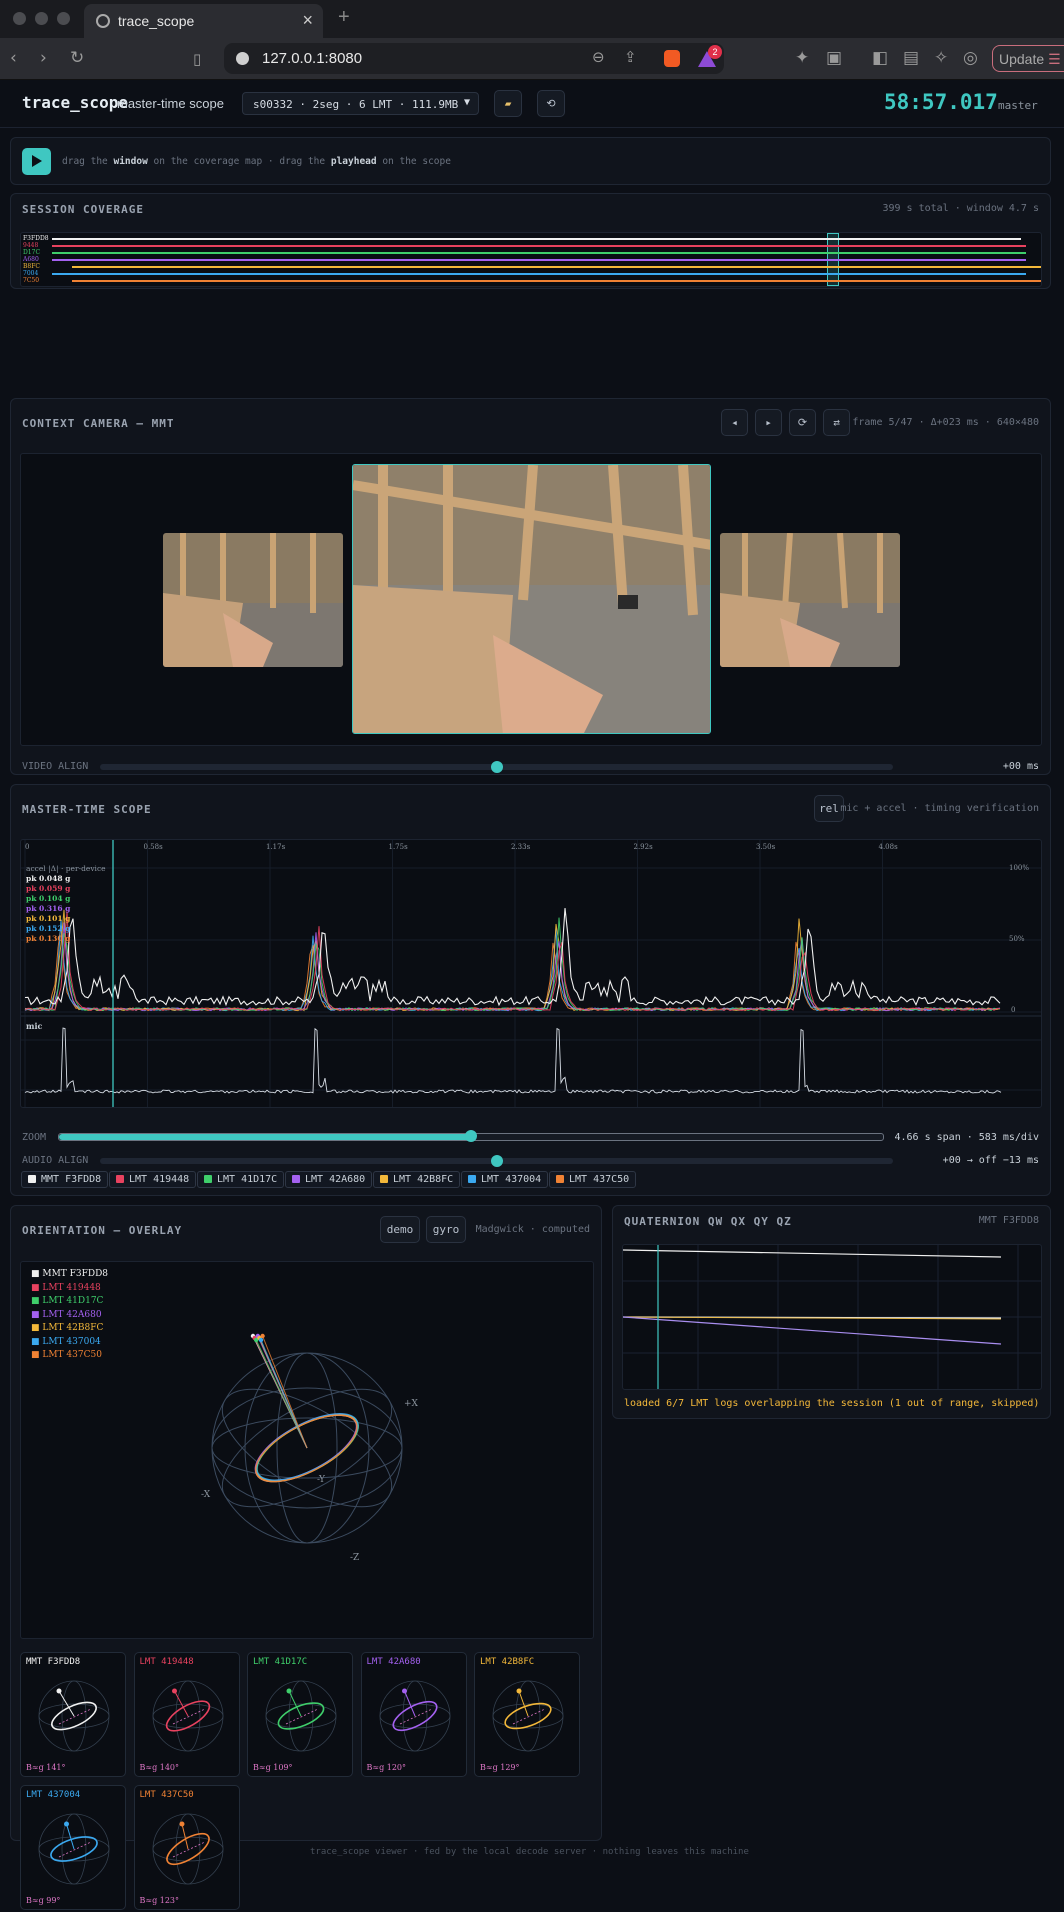  I want to click on orientation-title: ORIENTATION — OVERLAY, so click(102, 1230).